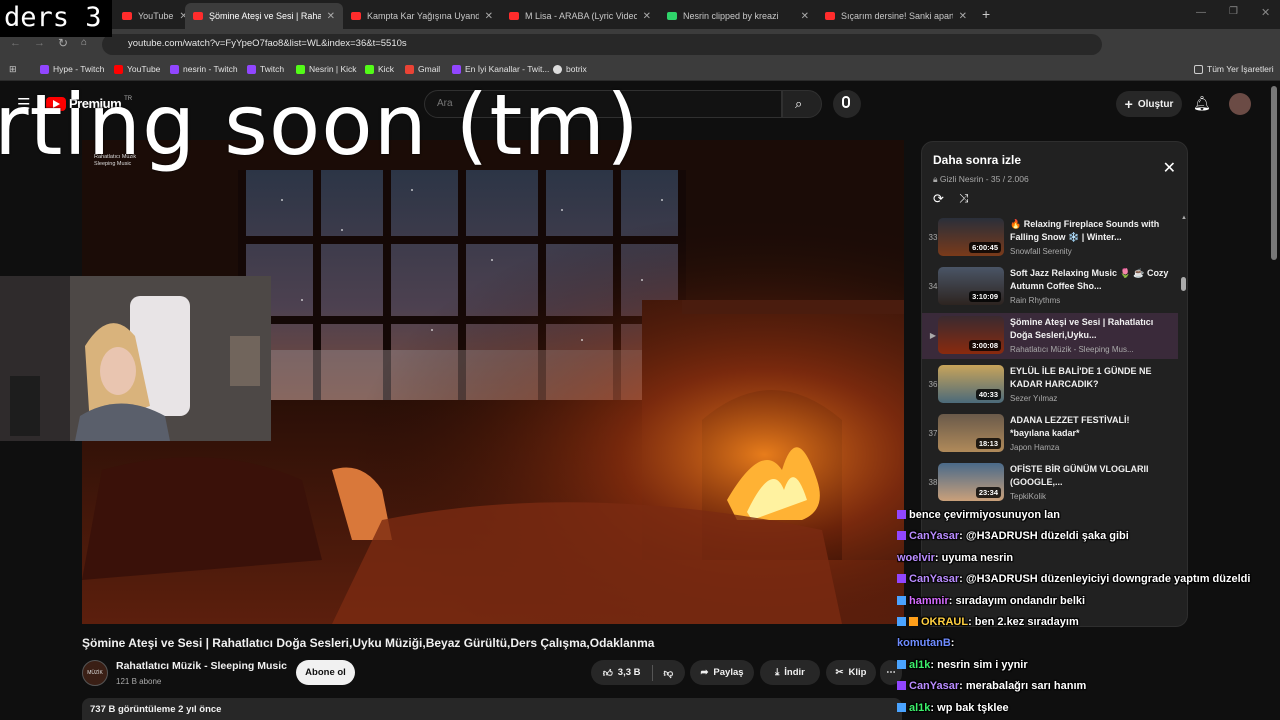 This screenshot has height=720, width=1280. Describe the element at coordinates (794, 672) in the screenshot. I see `download-label: İndir` at that location.